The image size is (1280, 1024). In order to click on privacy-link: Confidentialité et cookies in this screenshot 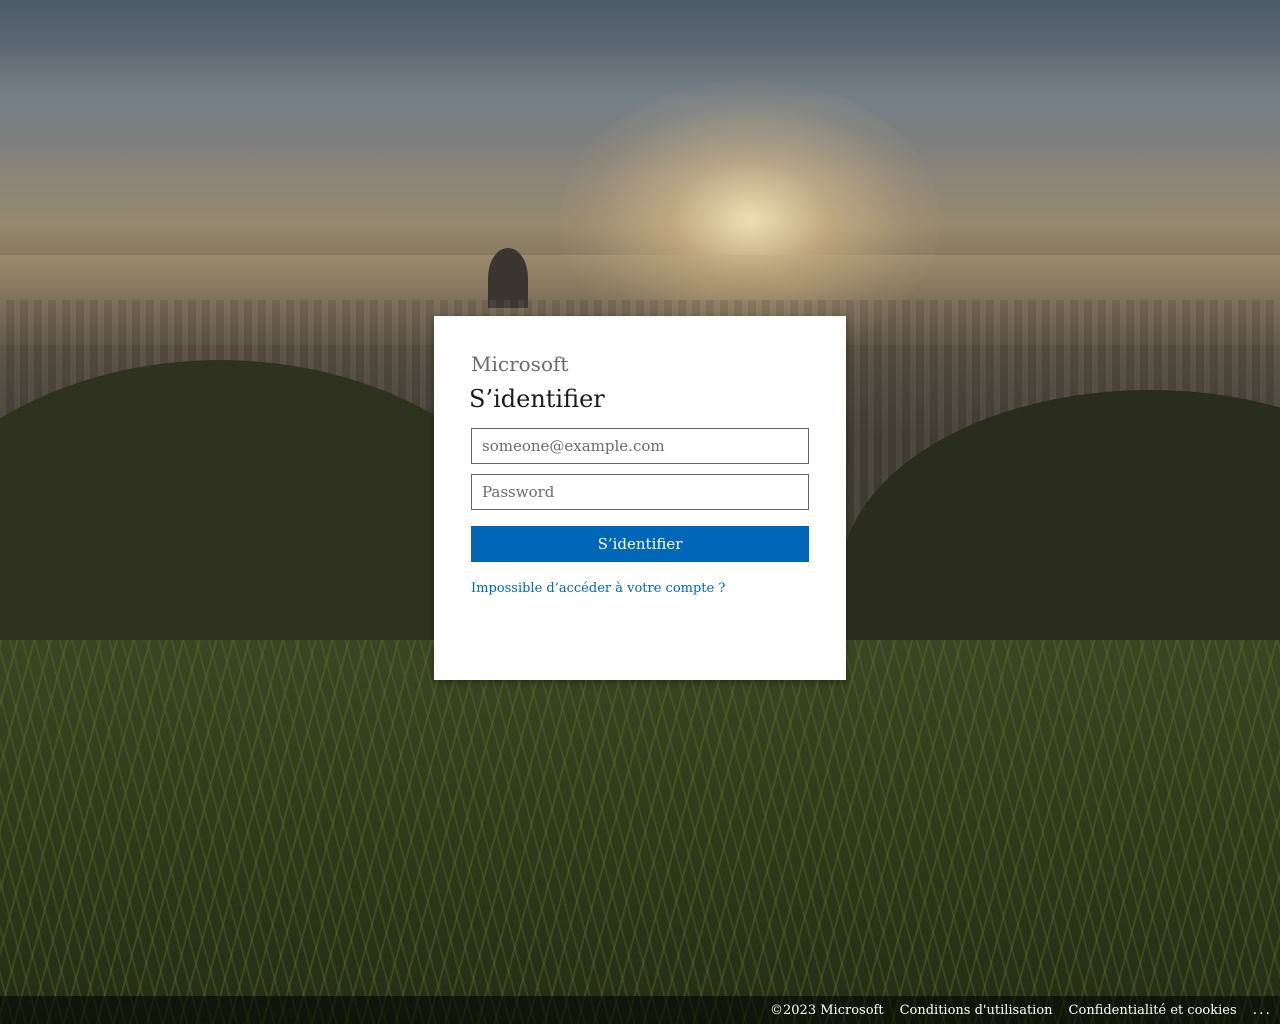, I will do `click(1153, 1010)`.